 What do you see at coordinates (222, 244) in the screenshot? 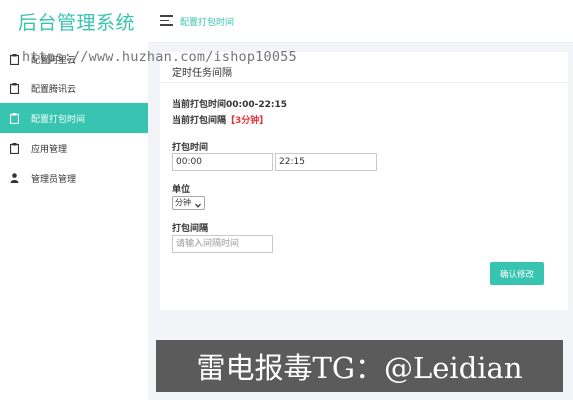
I see `interval-input: 请输入间隔时间` at bounding box center [222, 244].